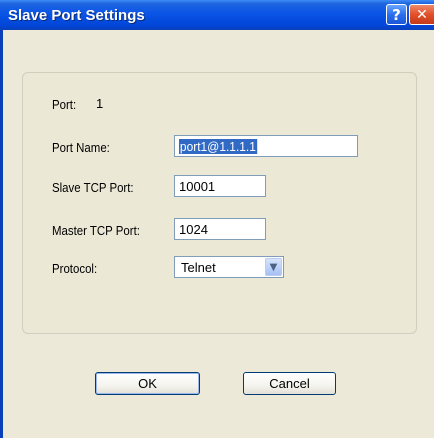 Image resolution: width=434 pixels, height=438 pixels. I want to click on cancel-button-label: Cancel, so click(289, 383).